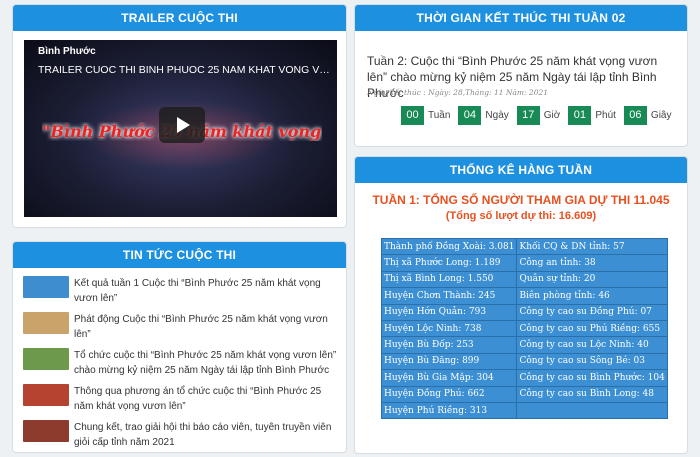 This screenshot has height=457, width=700. I want to click on countdown-value: 04, so click(470, 115).